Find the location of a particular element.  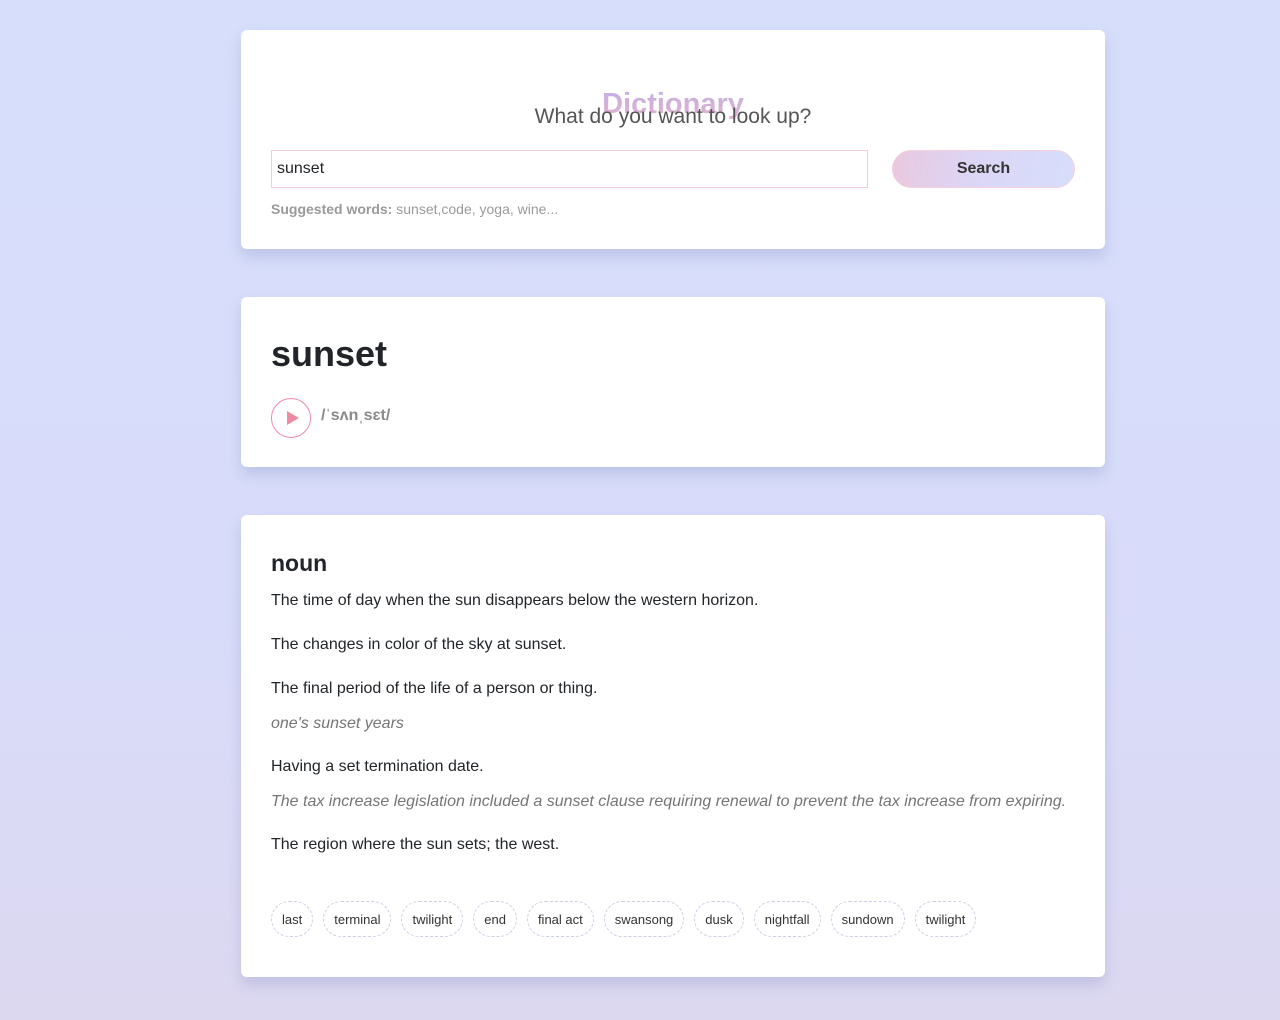

word-card: sunset /ˈsʌnˌsɛt/ is located at coordinates (673, 382).